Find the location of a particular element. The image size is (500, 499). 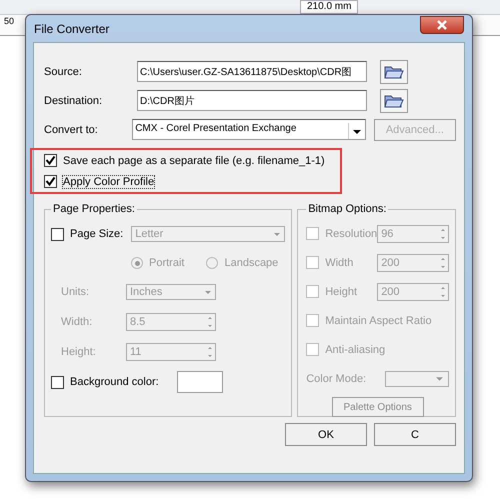

color-swatch is located at coordinates (199, 382).